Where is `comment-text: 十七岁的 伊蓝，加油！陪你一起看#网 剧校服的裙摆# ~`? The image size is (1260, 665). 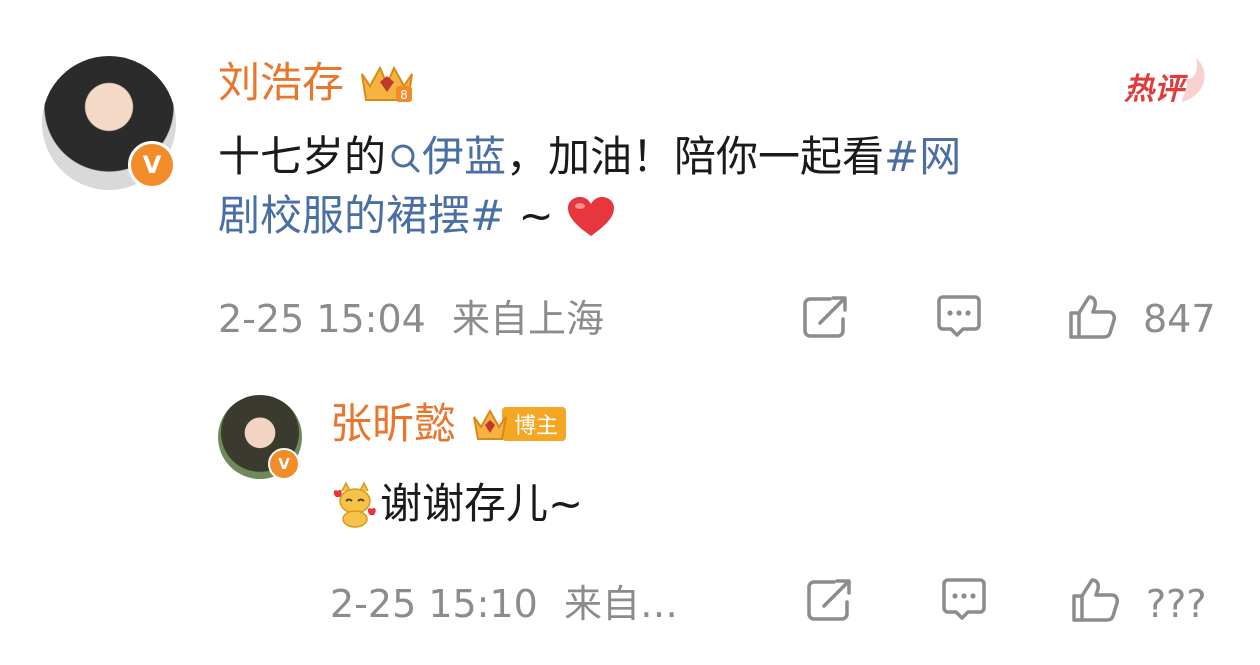 comment-text: 十七岁的 伊蓝，加油！陪你一起看#网 剧校服的裙摆# ~ is located at coordinates (589, 186).